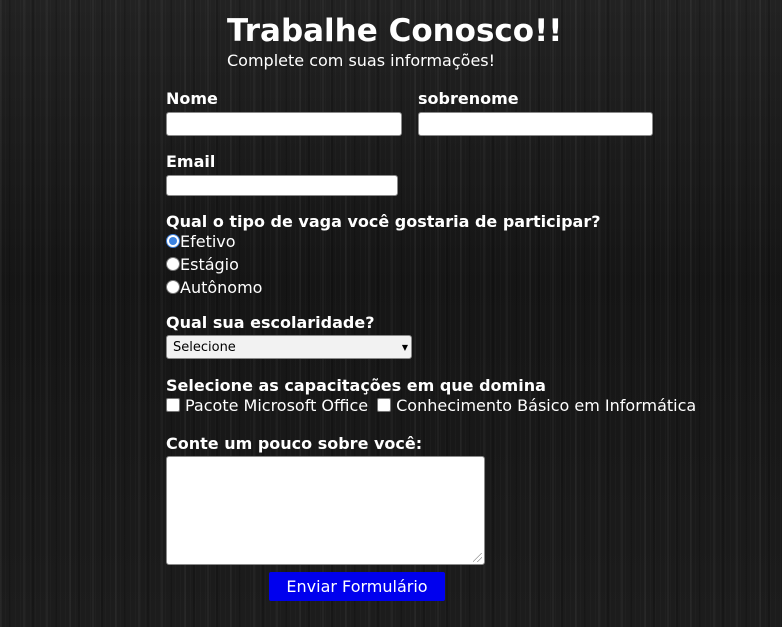 The height and width of the screenshot is (627, 782). What do you see at coordinates (404, 347) in the screenshot?
I see `chevron-down-icon: ▼` at bounding box center [404, 347].